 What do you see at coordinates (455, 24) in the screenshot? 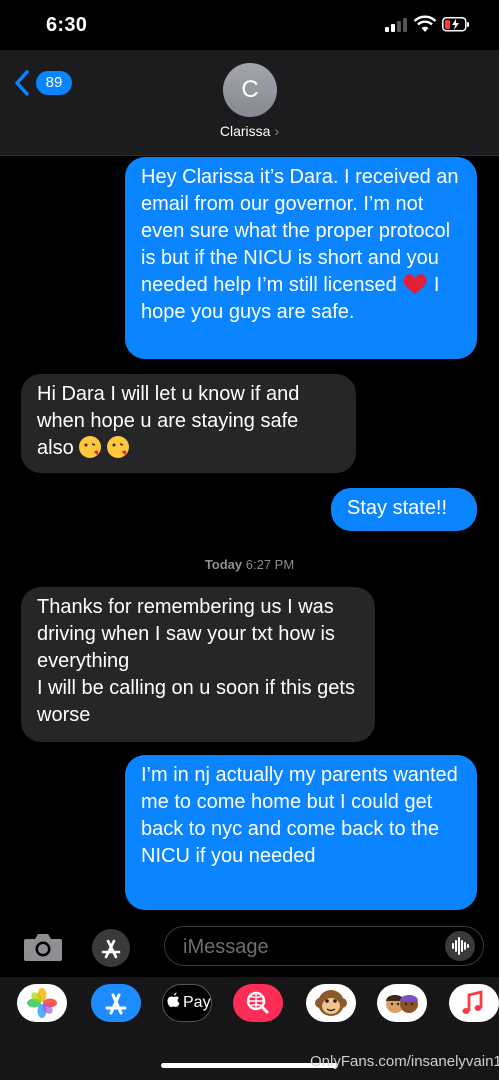
I see `battery-charging-icon` at bounding box center [455, 24].